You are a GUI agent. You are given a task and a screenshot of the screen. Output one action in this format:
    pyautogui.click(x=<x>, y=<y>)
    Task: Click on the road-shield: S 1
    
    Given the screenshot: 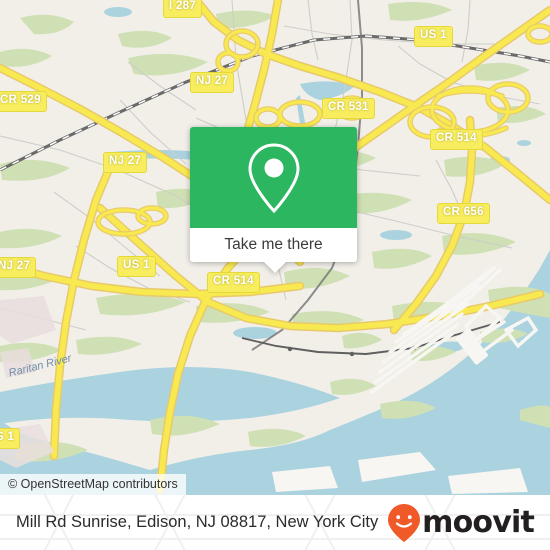 What is the action you would take?
    pyautogui.click(x=10, y=438)
    